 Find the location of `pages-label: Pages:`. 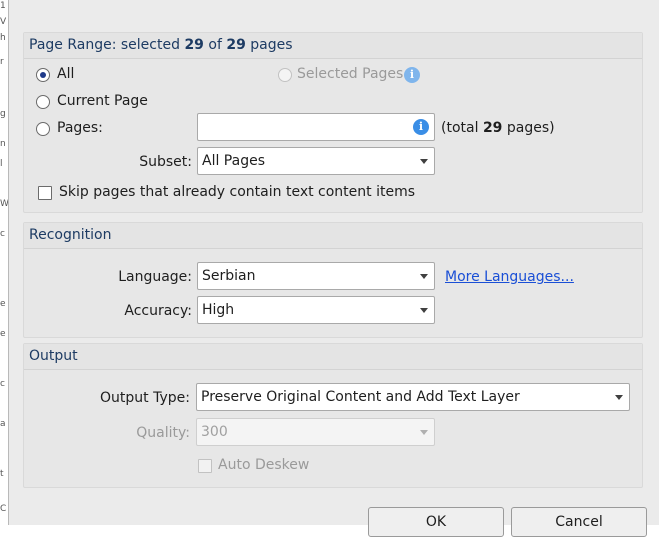

pages-label: Pages: is located at coordinates (80, 128).